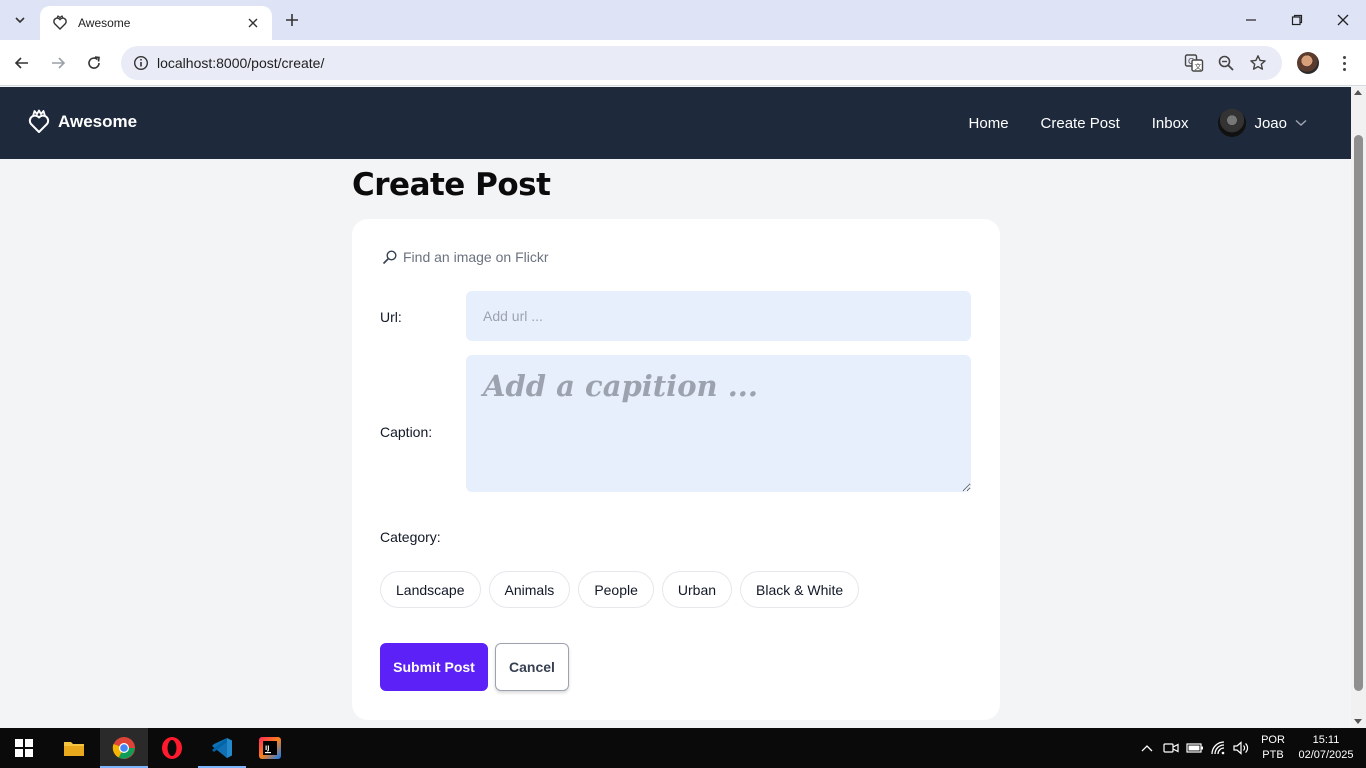  Describe the element at coordinates (253, 23) in the screenshot. I see `tab-close-icon` at that location.